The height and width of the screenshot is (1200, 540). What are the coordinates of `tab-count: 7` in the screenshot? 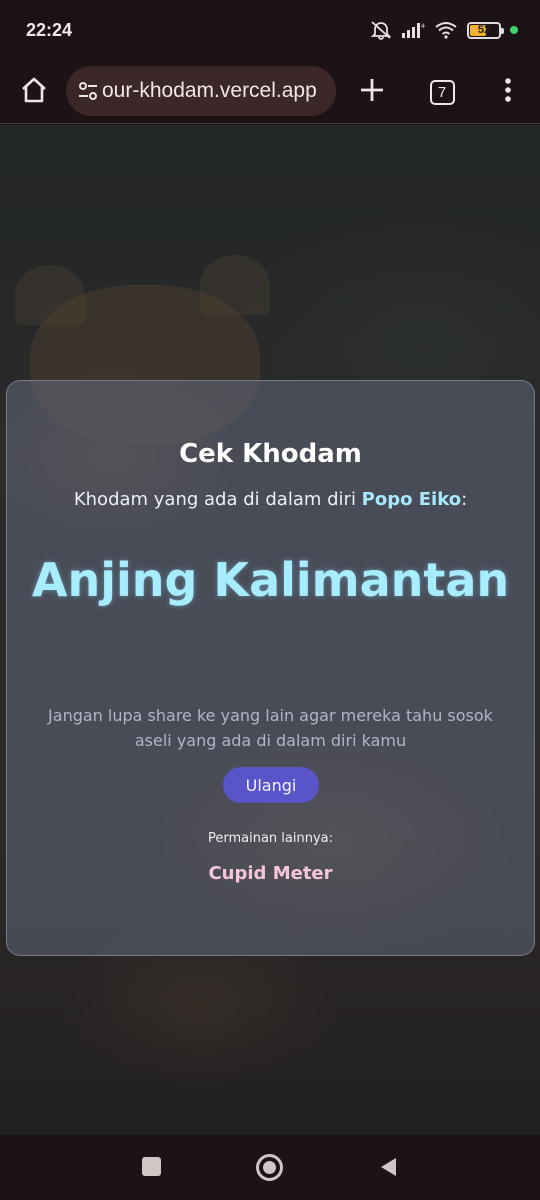 It's located at (442, 92).